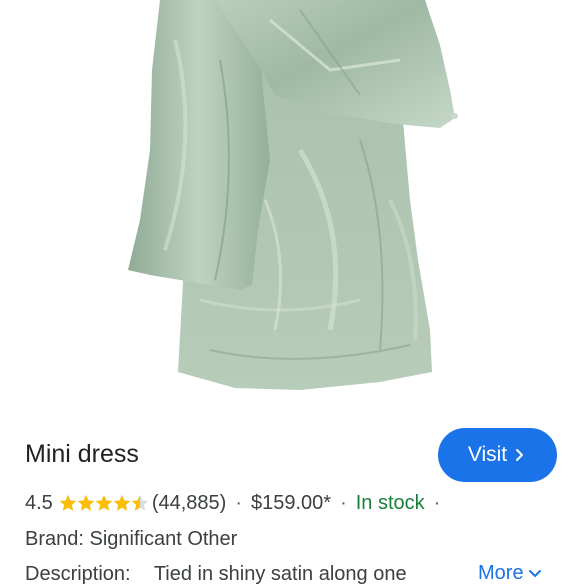 The height and width of the screenshot is (586, 580). What do you see at coordinates (82, 454) in the screenshot?
I see `product-title: Mini dress` at bounding box center [82, 454].